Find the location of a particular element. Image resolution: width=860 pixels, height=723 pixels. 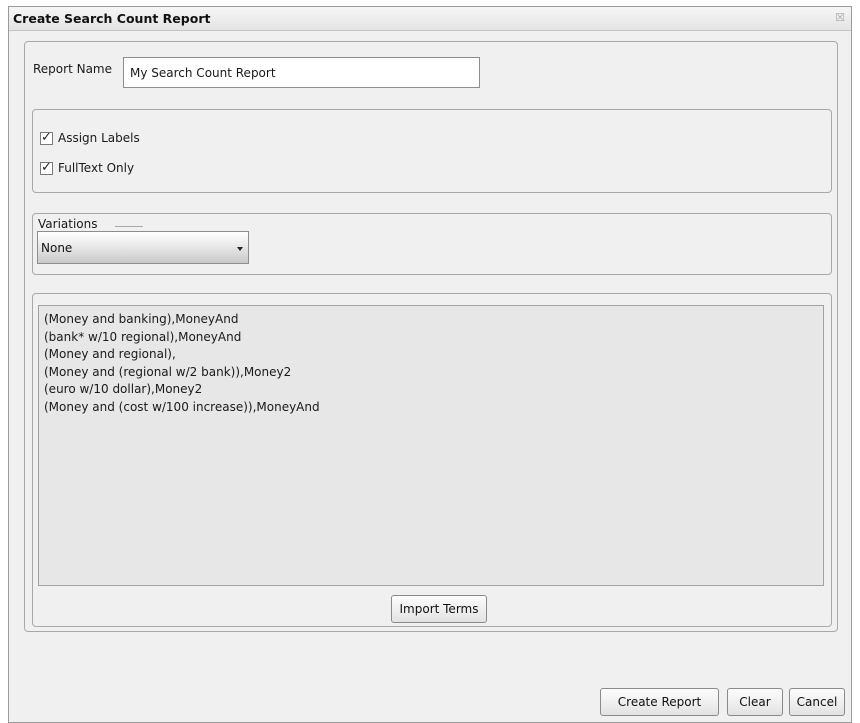

search-term-line: (euro w/10 dollar),Money2 is located at coordinates (123, 389).